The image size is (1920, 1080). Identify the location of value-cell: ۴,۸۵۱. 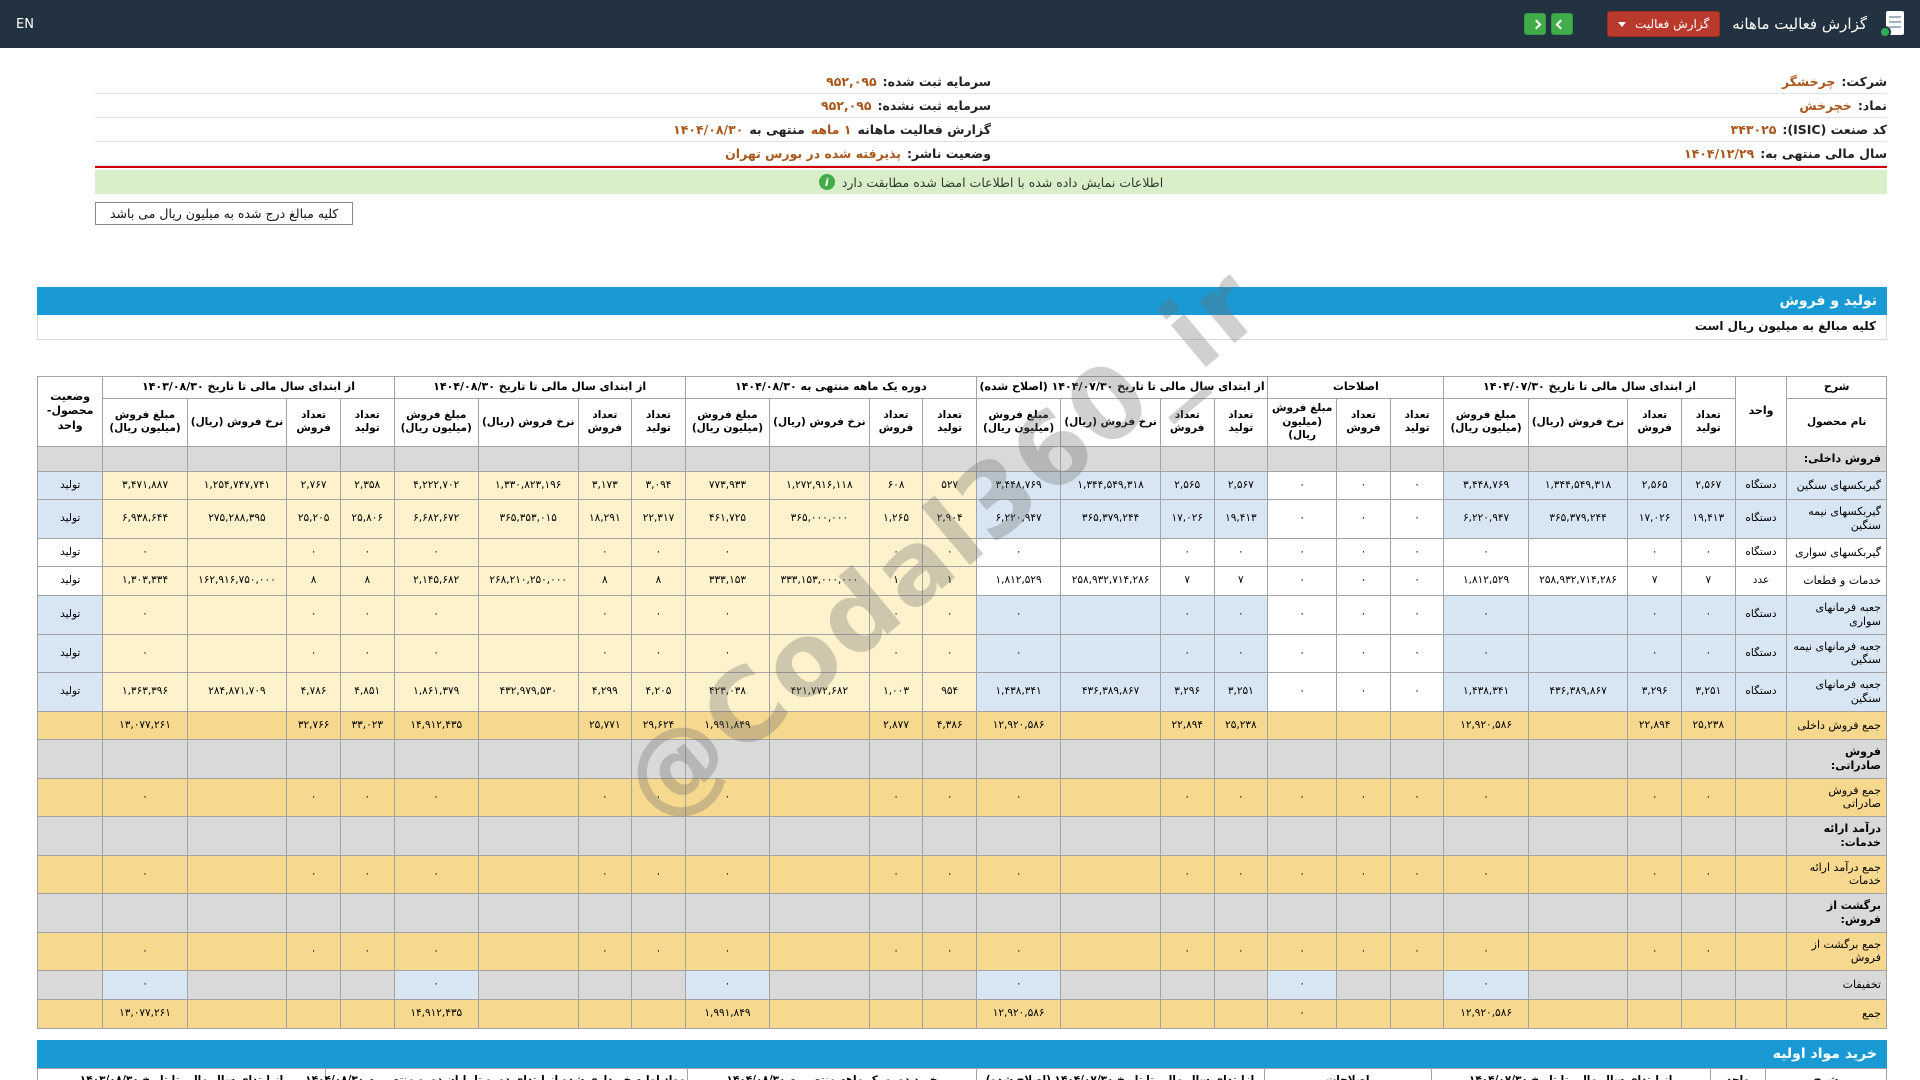
(367, 692).